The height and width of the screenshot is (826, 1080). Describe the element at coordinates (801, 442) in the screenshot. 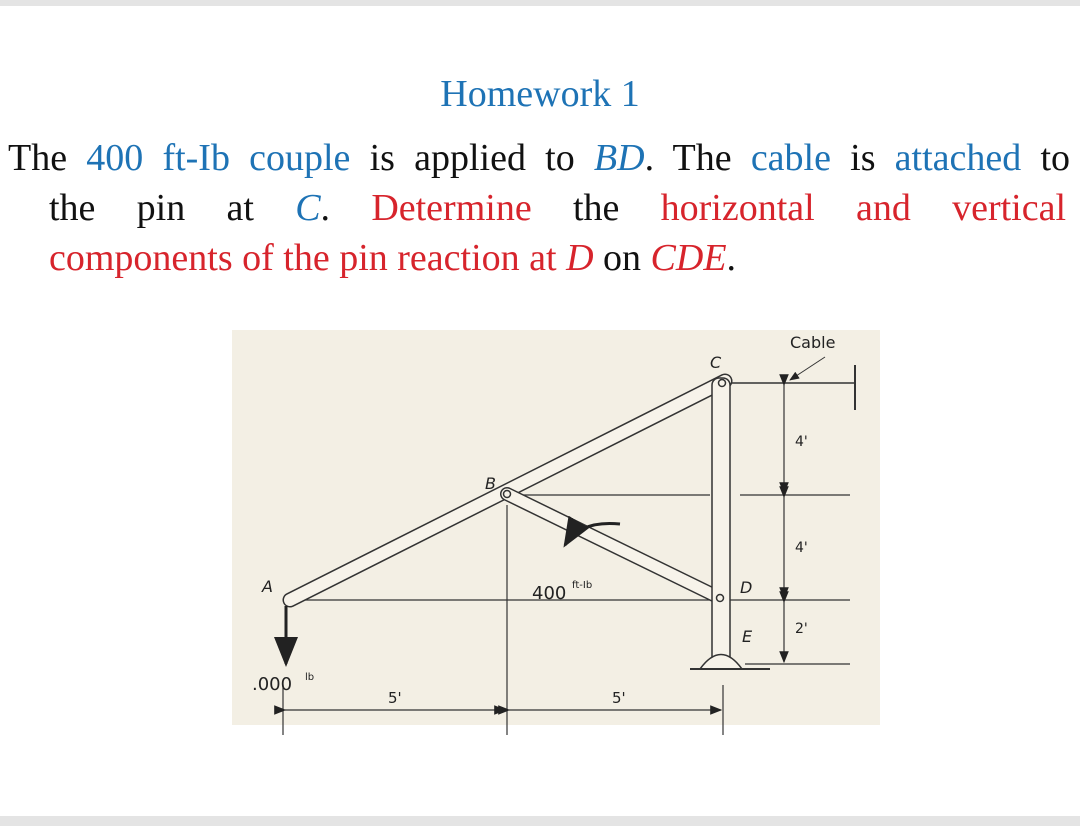

I see `dim-4ft-upper: 4'` at that location.